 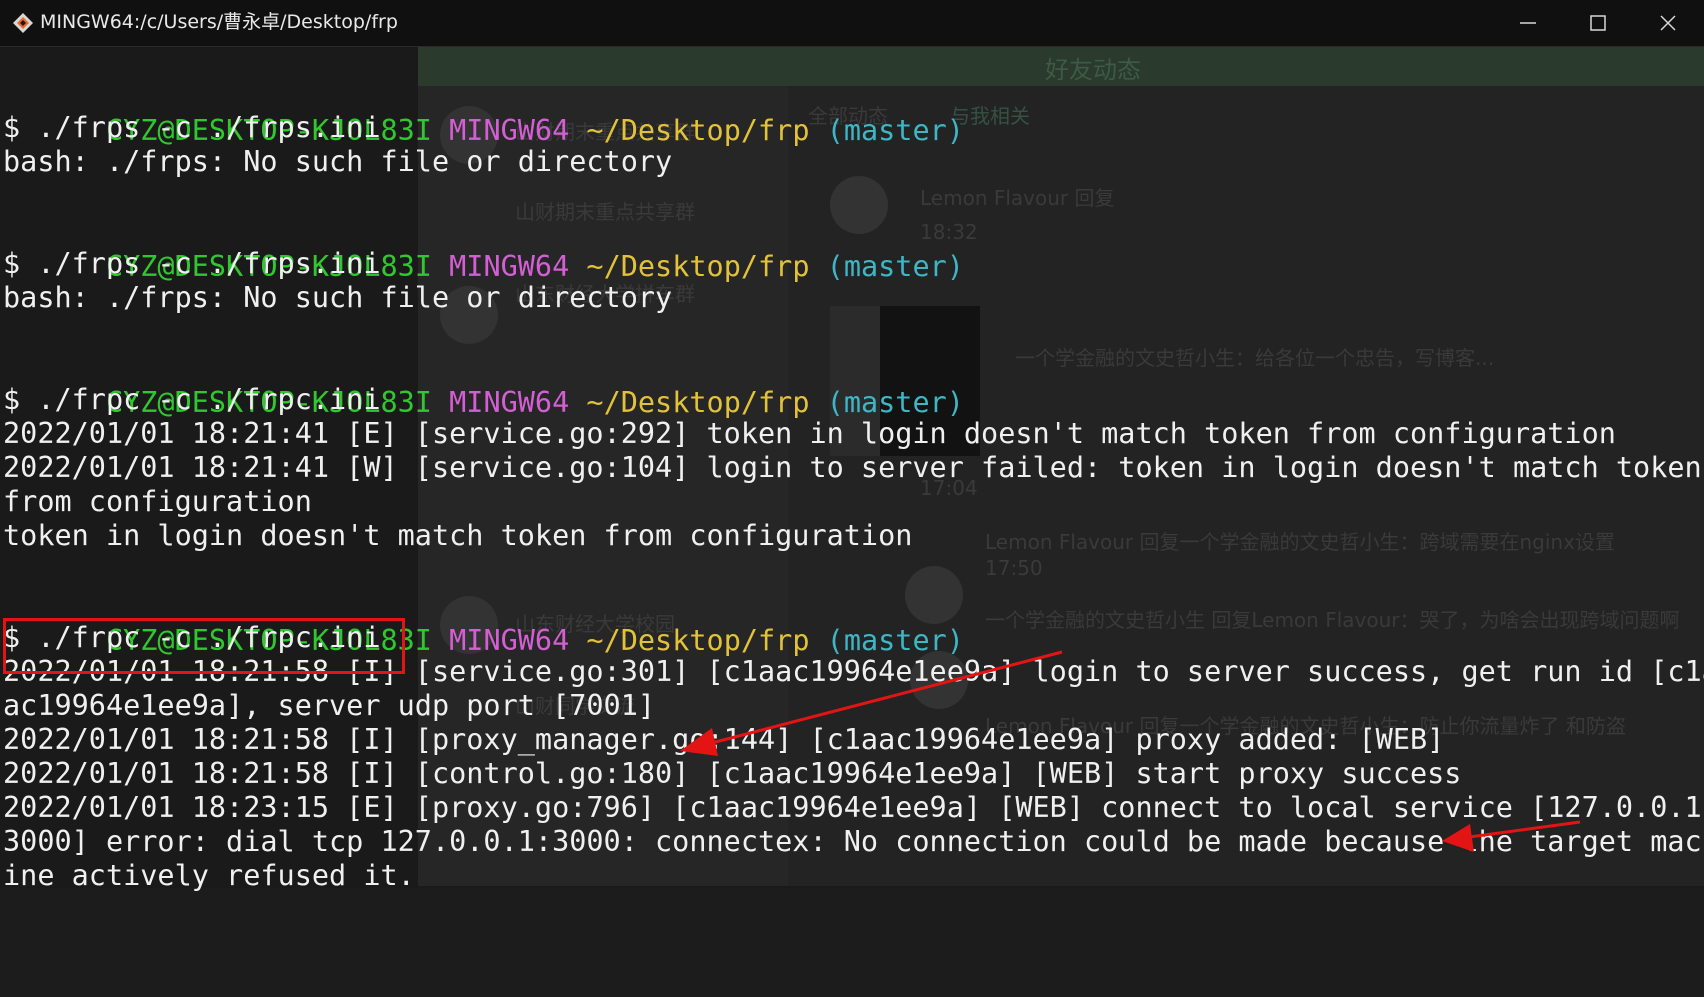 I want to click on annotation-arrow-proxy-success, so click(x=1511, y=836).